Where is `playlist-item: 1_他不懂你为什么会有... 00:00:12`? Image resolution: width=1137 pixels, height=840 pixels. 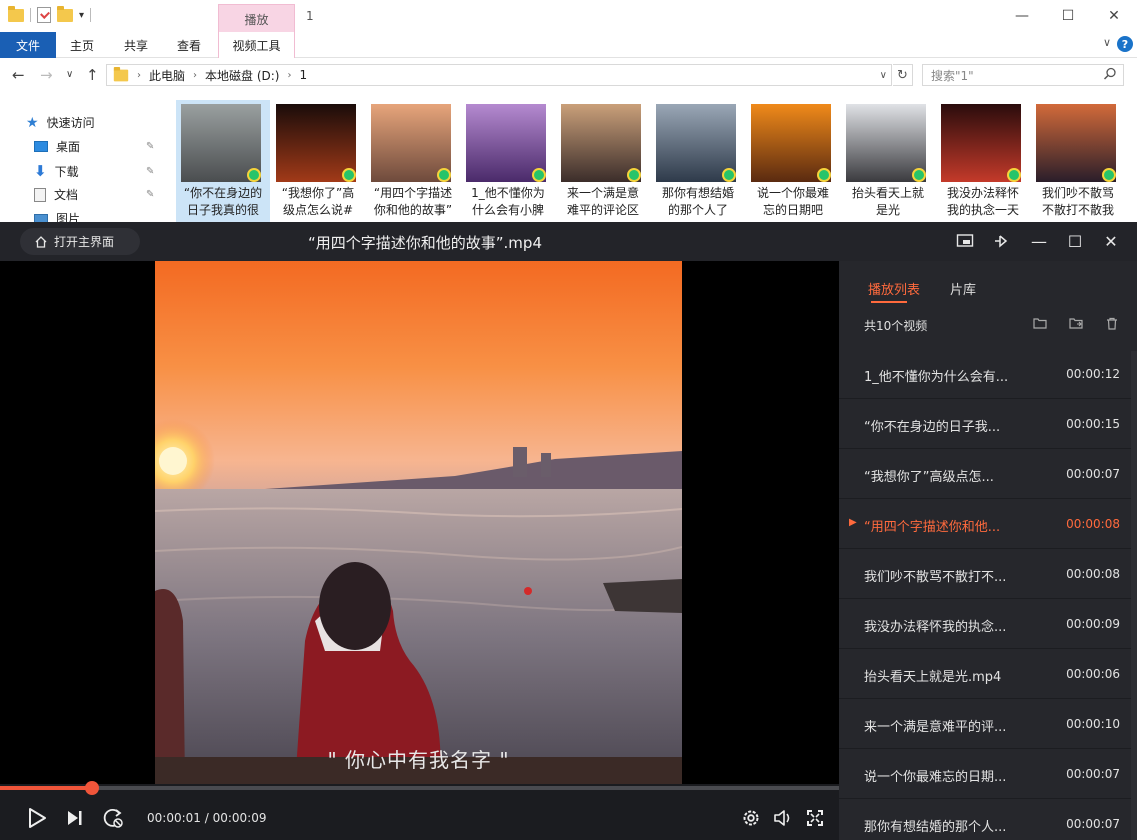 playlist-item: 1_他不懂你为什么会有... 00:00:12 is located at coordinates (988, 374).